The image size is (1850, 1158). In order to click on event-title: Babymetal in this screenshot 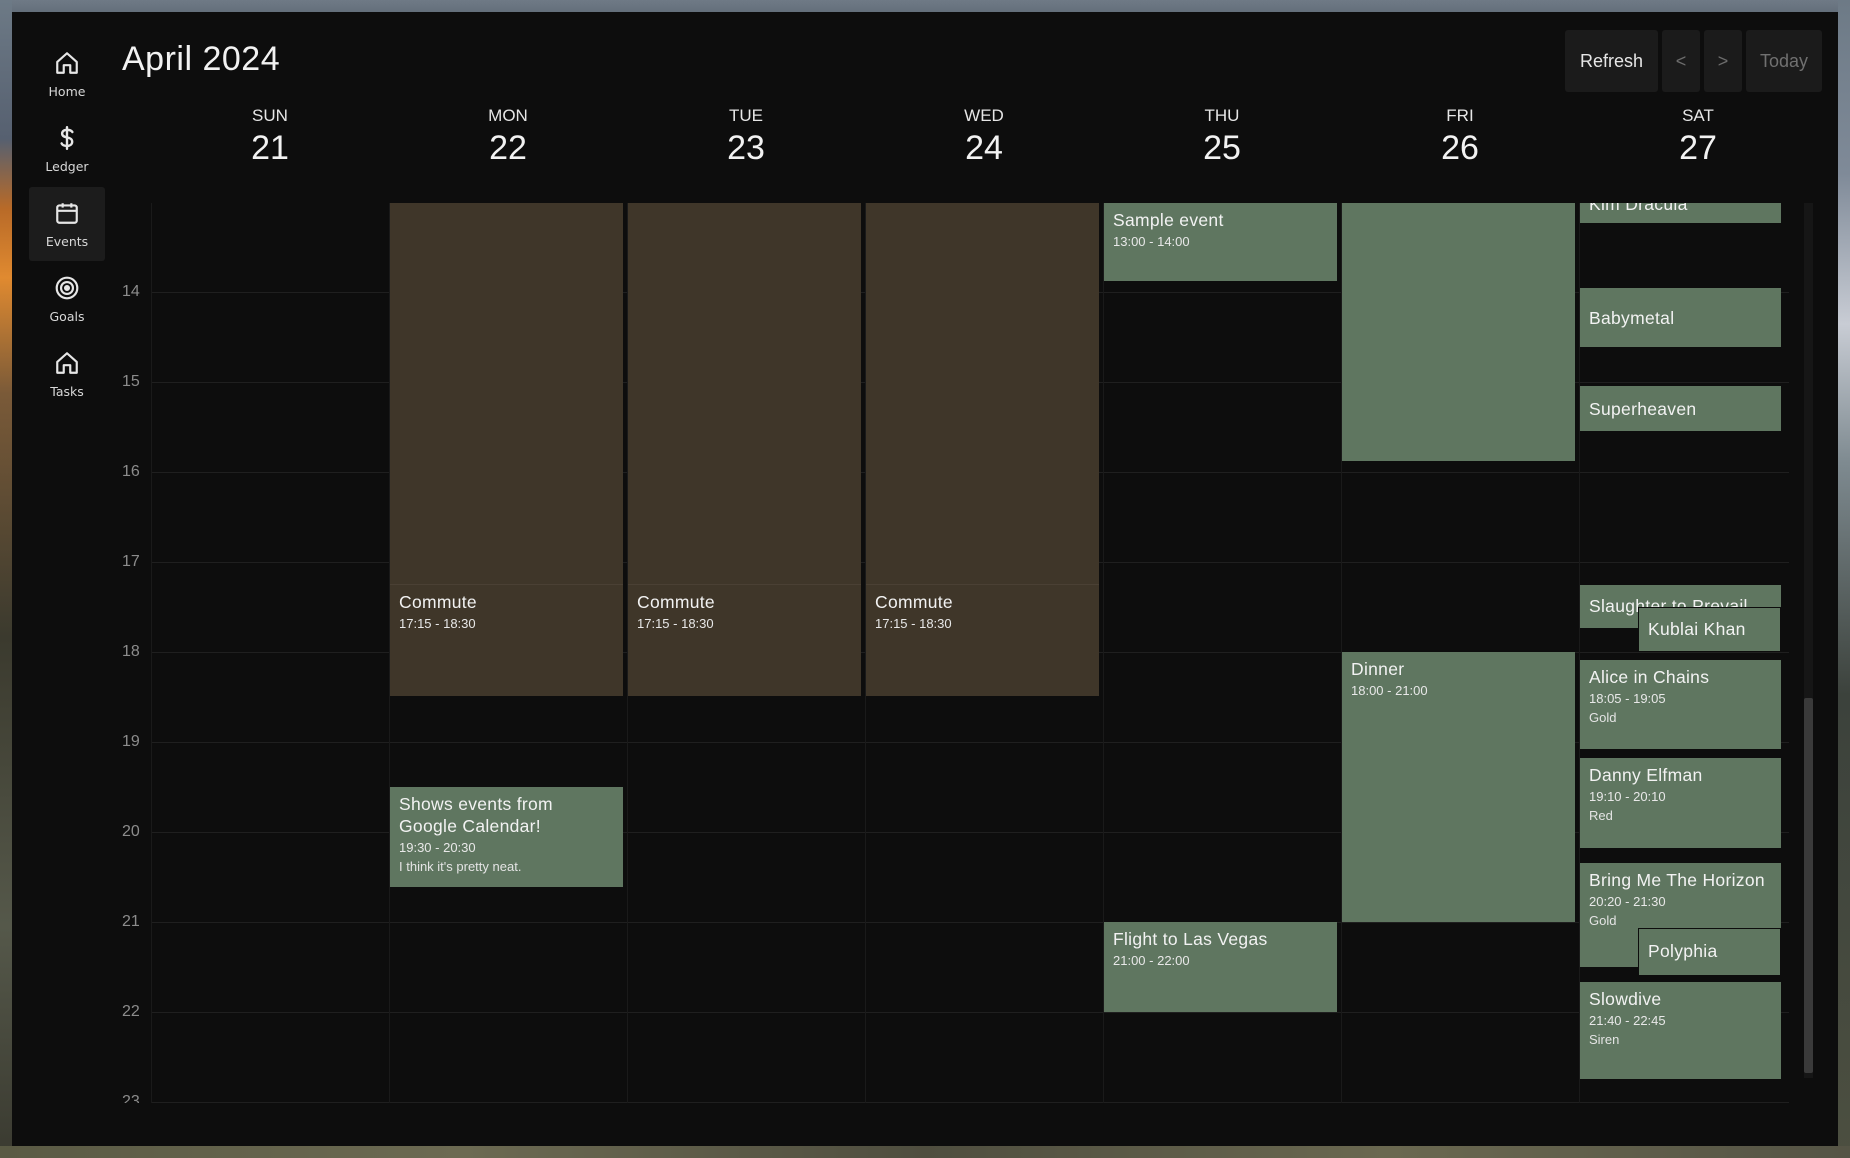, I will do `click(1632, 318)`.